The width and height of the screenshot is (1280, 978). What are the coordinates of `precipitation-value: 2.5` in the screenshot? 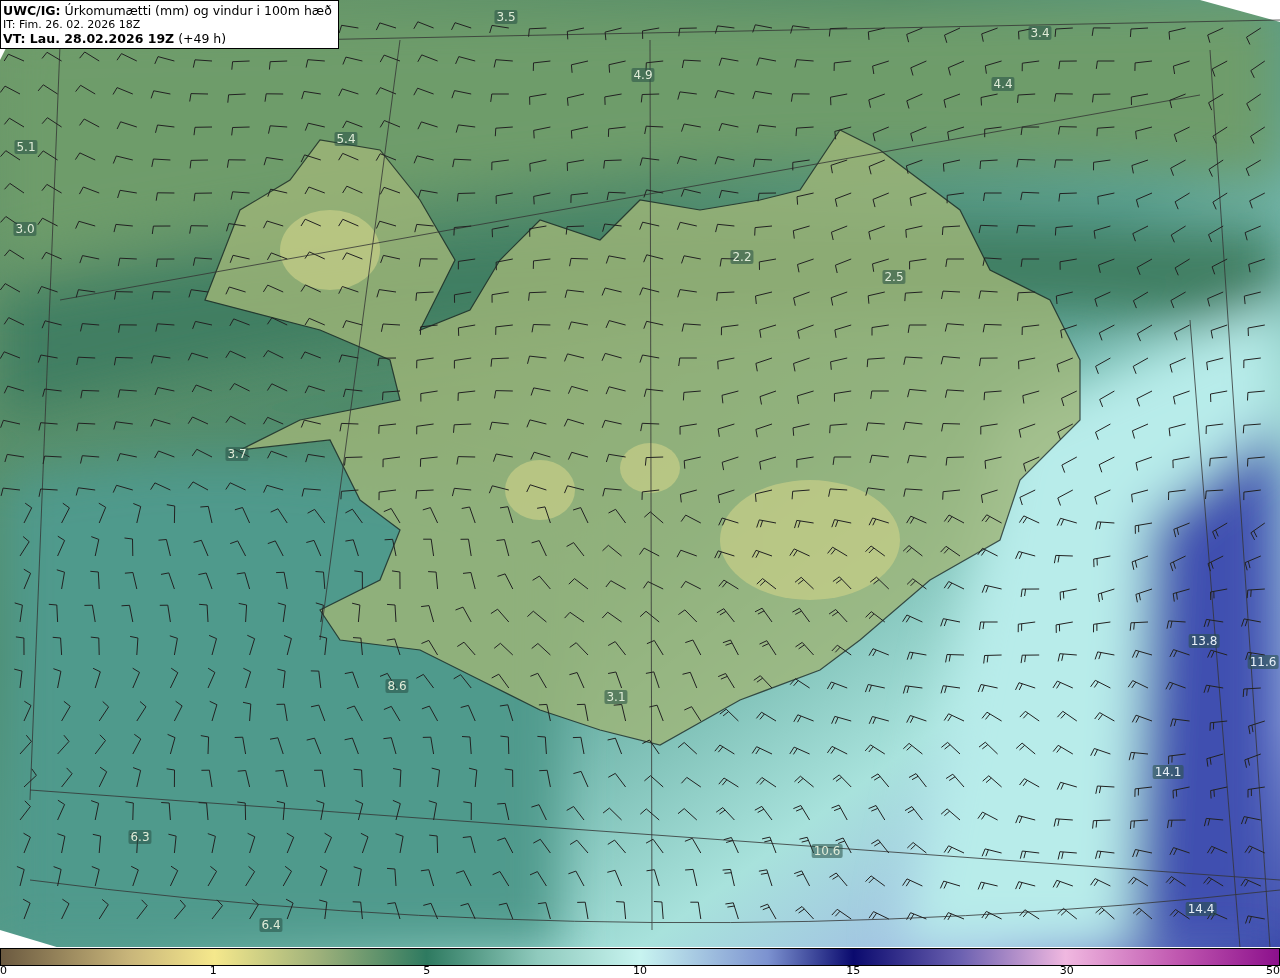 It's located at (894, 277).